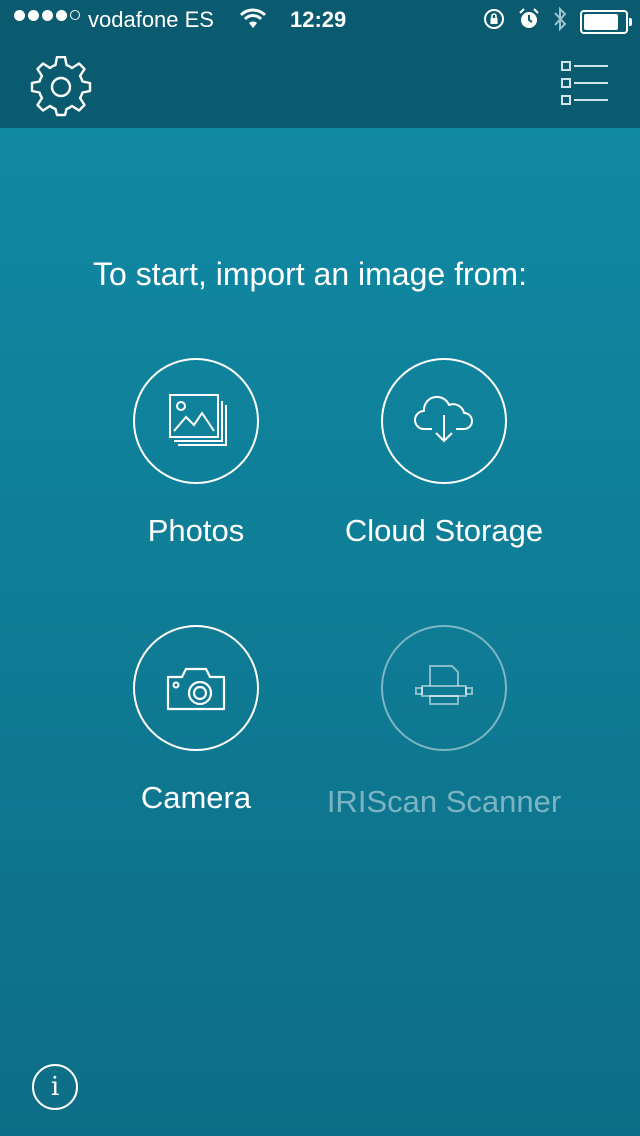  I want to click on iriscan-scanner-button, so click(444, 688).